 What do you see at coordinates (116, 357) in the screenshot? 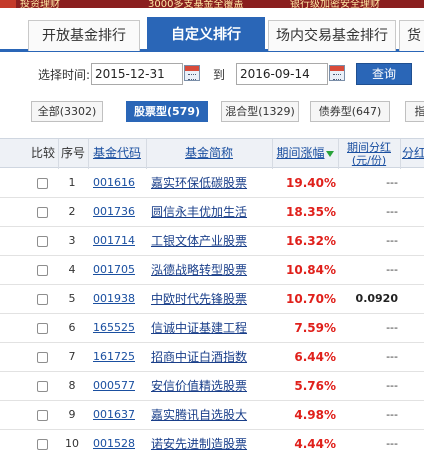
I see `fund-code-link: 161725` at bounding box center [116, 357].